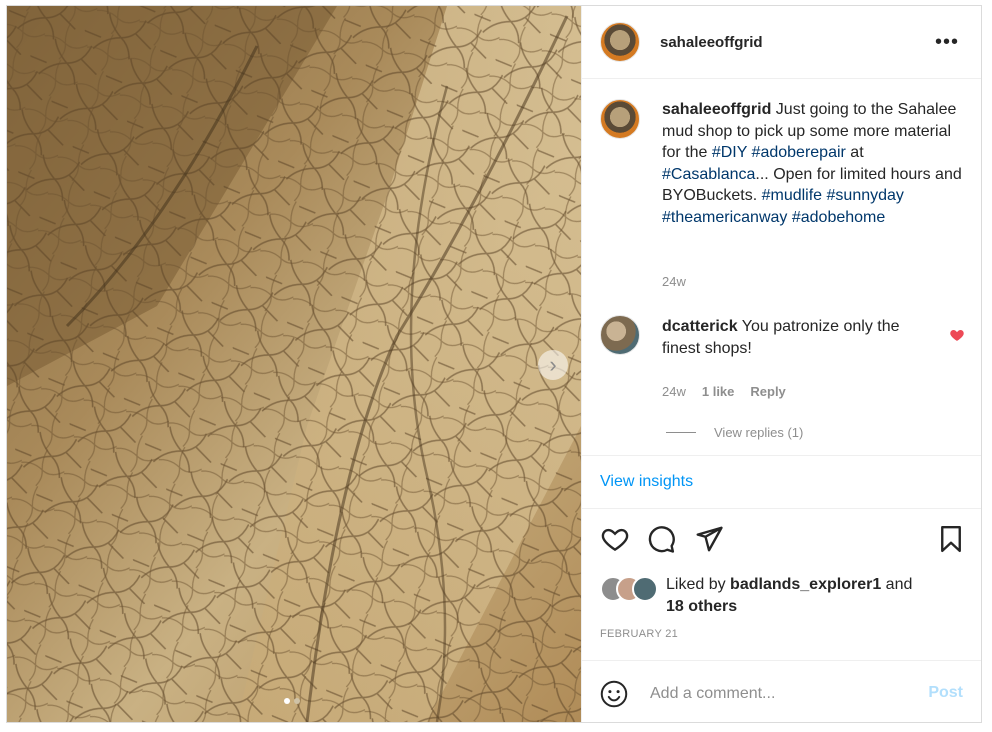  Describe the element at coordinates (620, 119) in the screenshot. I see `caption-avatar` at that location.